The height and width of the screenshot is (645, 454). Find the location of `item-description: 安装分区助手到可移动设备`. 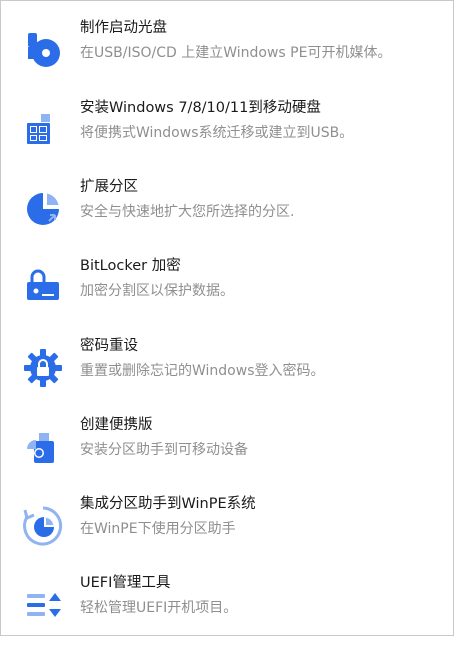

item-description: 安装分区助手到可移动设备 is located at coordinates (164, 450).